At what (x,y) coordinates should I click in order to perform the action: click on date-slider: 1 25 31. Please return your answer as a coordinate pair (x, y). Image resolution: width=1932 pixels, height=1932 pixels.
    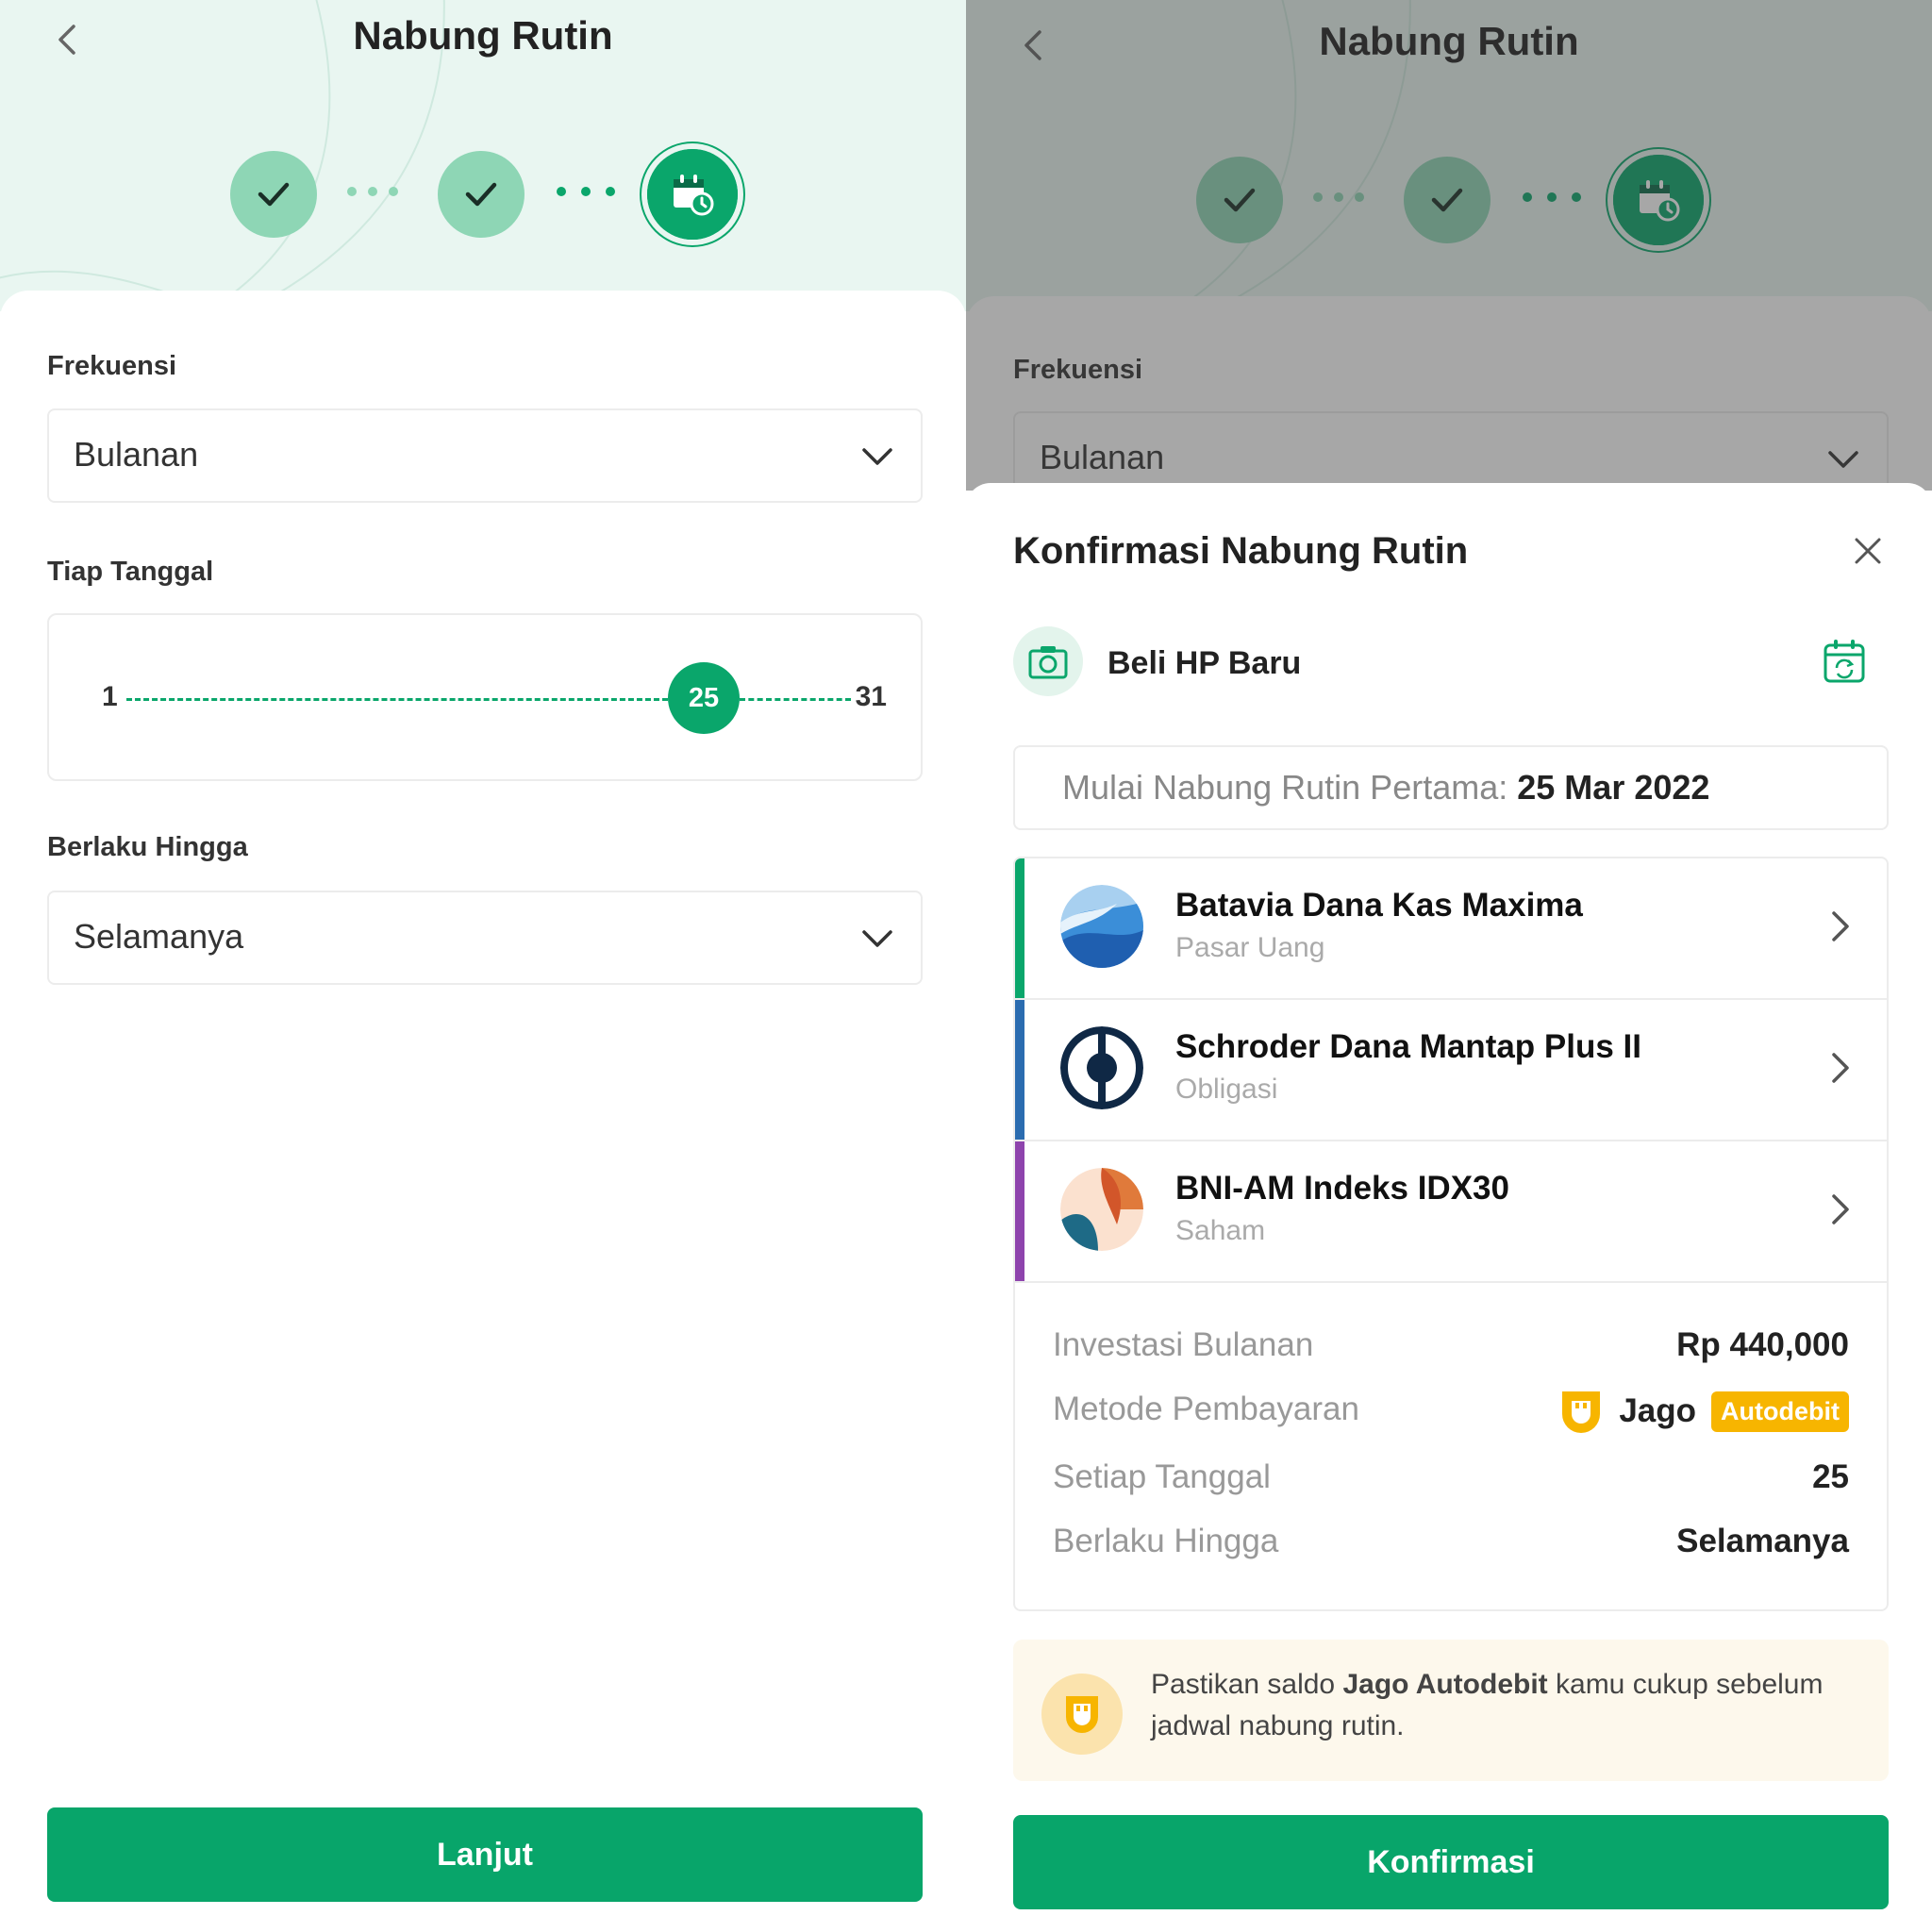
    Looking at the image, I should click on (485, 697).